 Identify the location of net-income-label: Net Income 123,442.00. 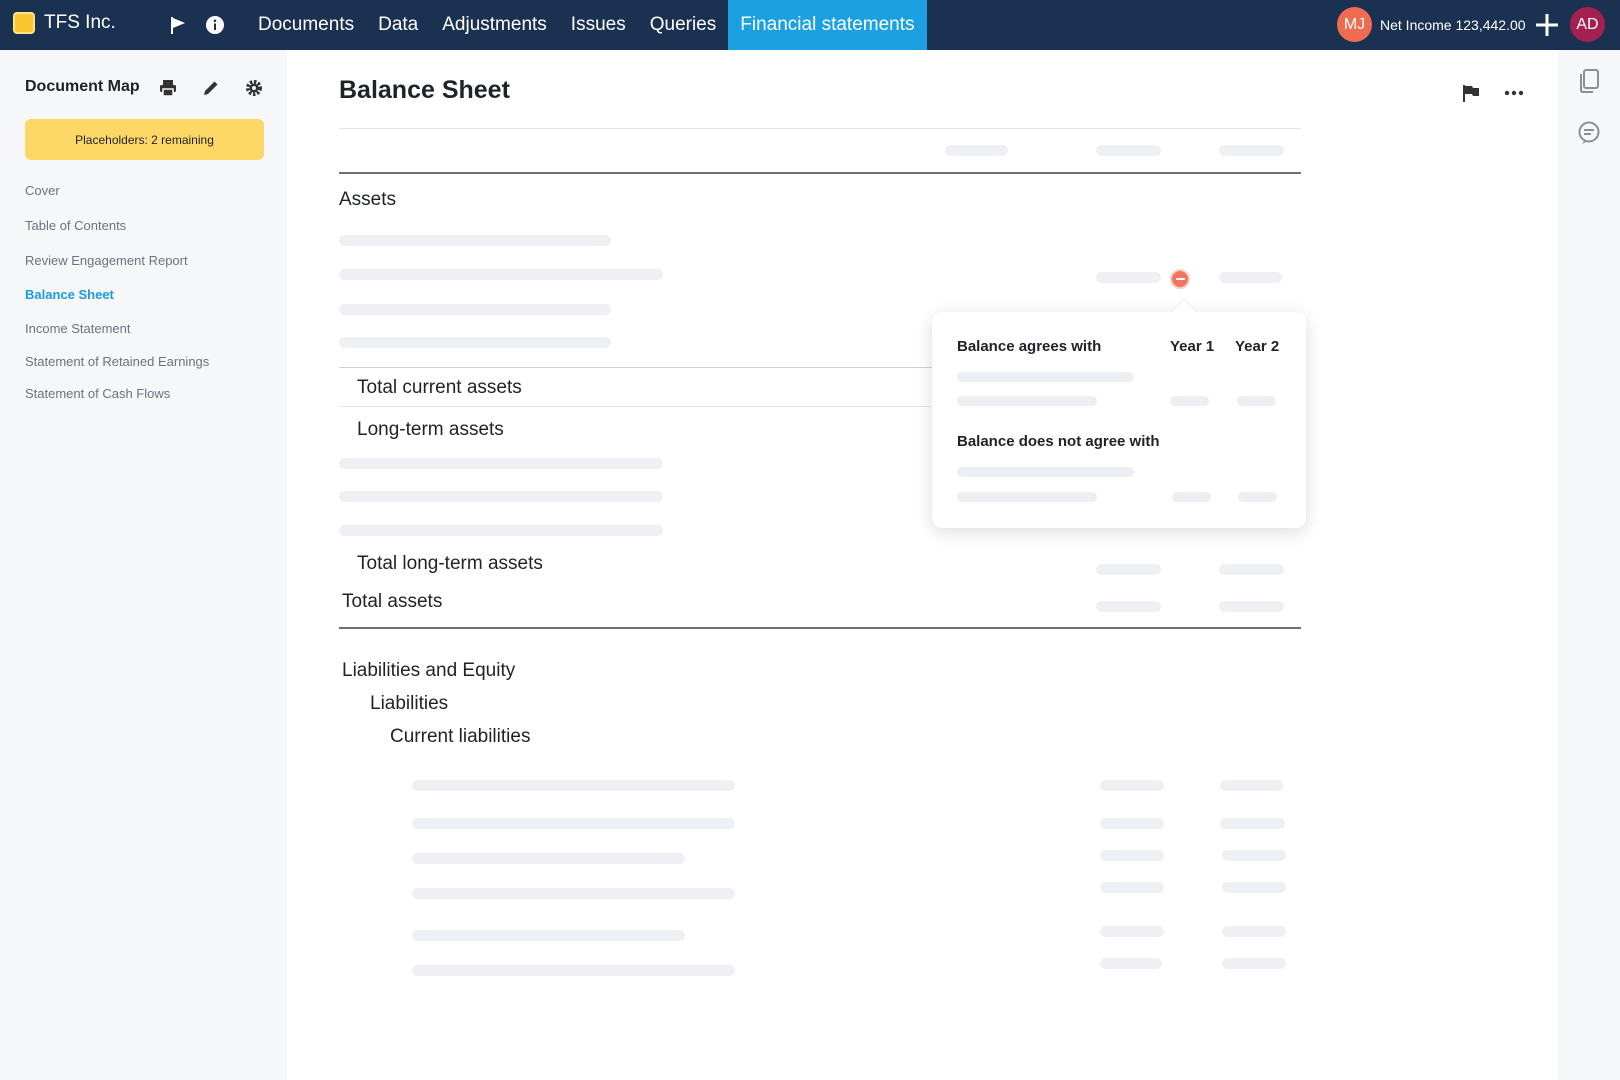
(1453, 25).